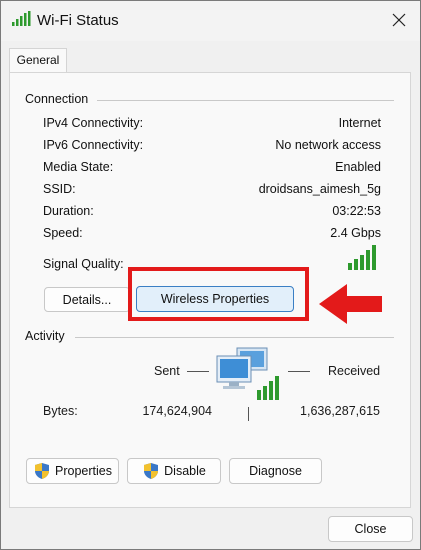  I want to click on bytes-label: Bytes:, so click(60, 411).